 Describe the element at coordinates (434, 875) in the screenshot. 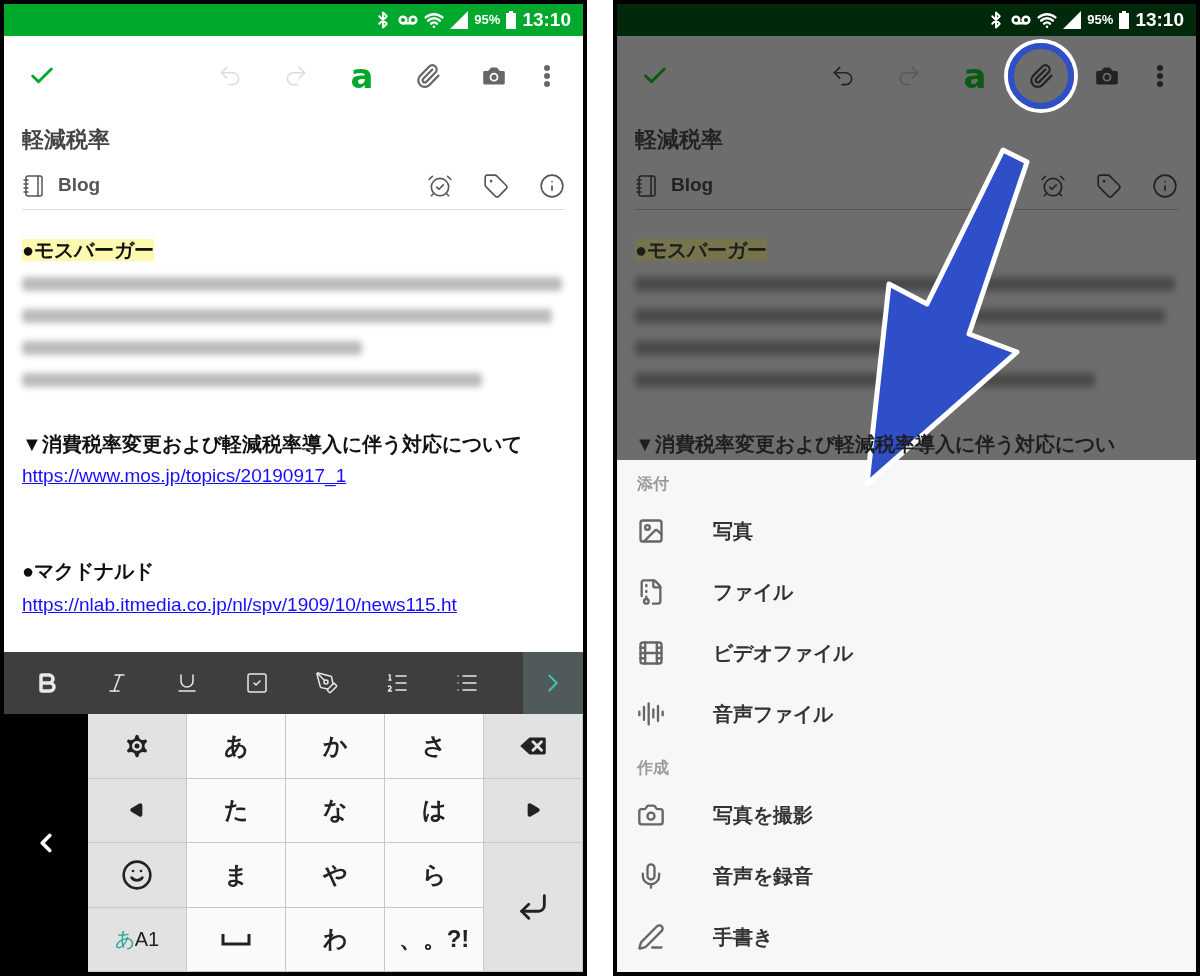

I see `key: ら` at that location.